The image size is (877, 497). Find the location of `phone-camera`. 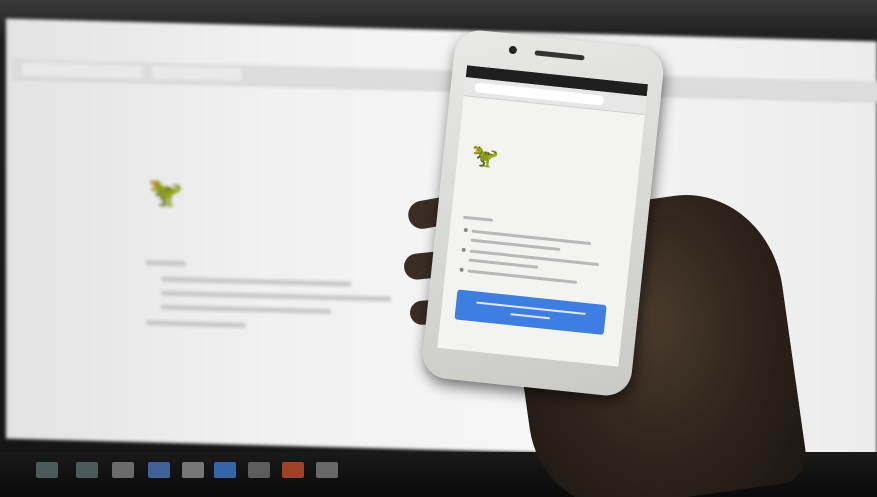

phone-camera is located at coordinates (513, 50).